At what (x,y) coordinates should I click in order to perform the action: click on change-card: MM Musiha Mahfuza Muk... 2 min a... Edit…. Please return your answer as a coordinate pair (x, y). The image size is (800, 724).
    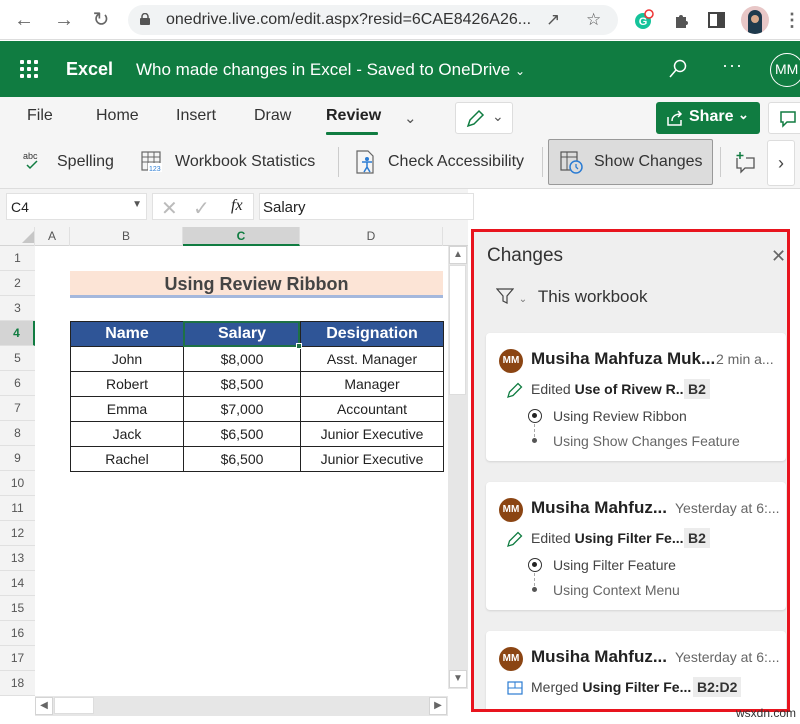
    Looking at the image, I should click on (636, 397).